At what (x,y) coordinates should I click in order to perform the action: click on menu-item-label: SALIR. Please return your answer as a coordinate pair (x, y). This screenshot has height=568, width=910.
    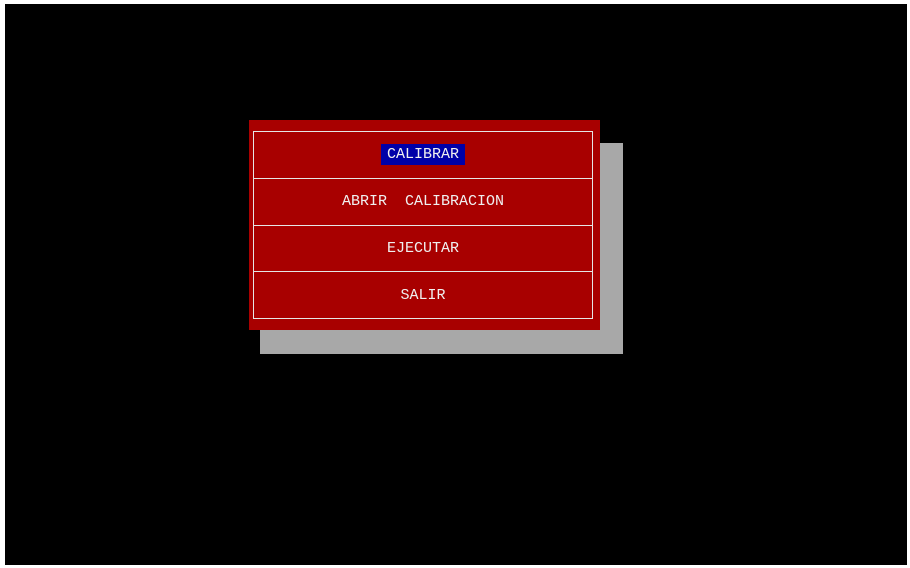
    Looking at the image, I should click on (423, 295).